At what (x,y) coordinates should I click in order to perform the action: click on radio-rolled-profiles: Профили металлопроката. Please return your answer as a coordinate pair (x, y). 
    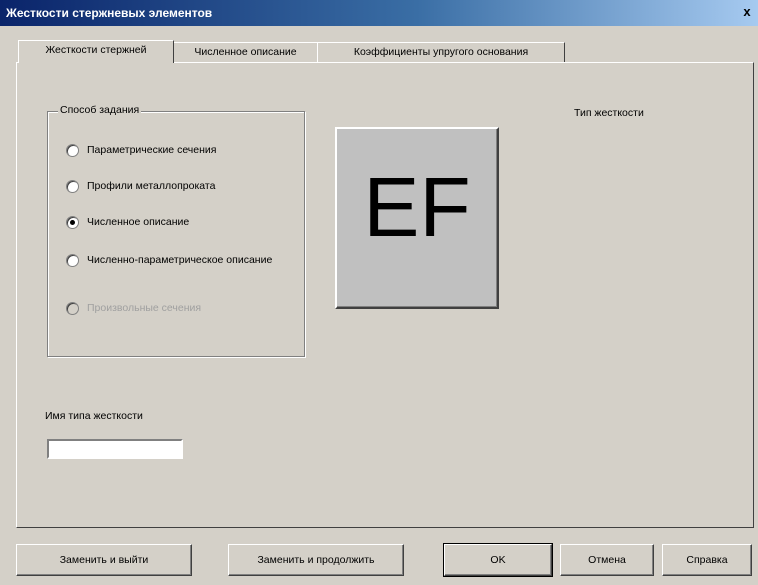
    Looking at the image, I should click on (140, 186).